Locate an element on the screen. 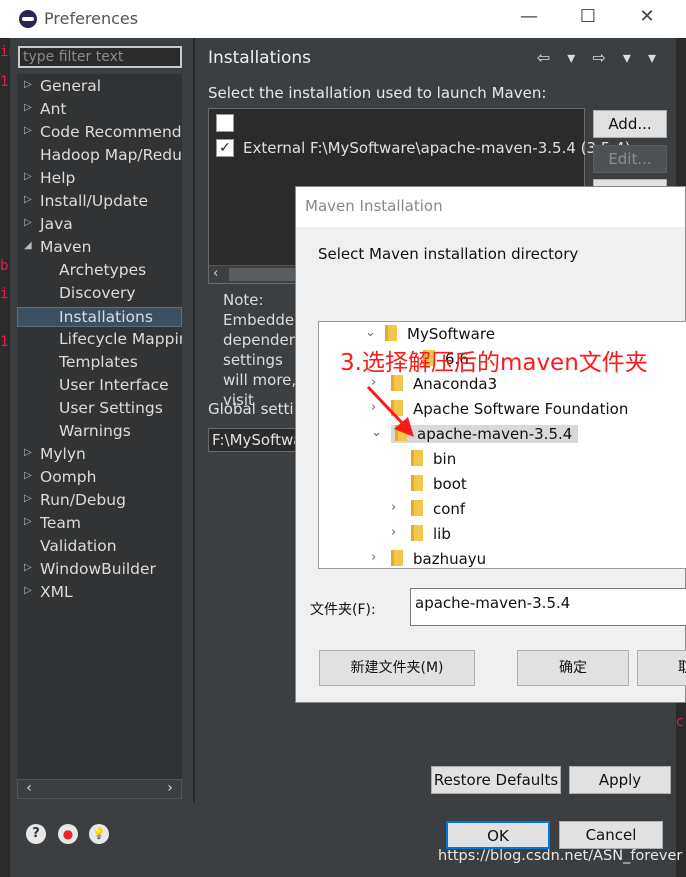 This screenshot has width=686, height=877. folder-node-label: apache-maven-3.5.4 is located at coordinates (495, 434).